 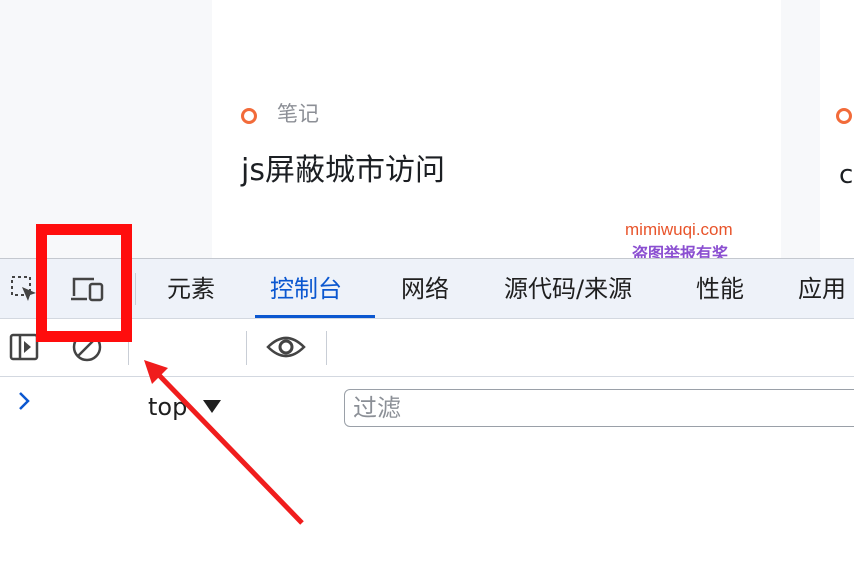 I want to click on chevron-down-icon, so click(x=212, y=406).